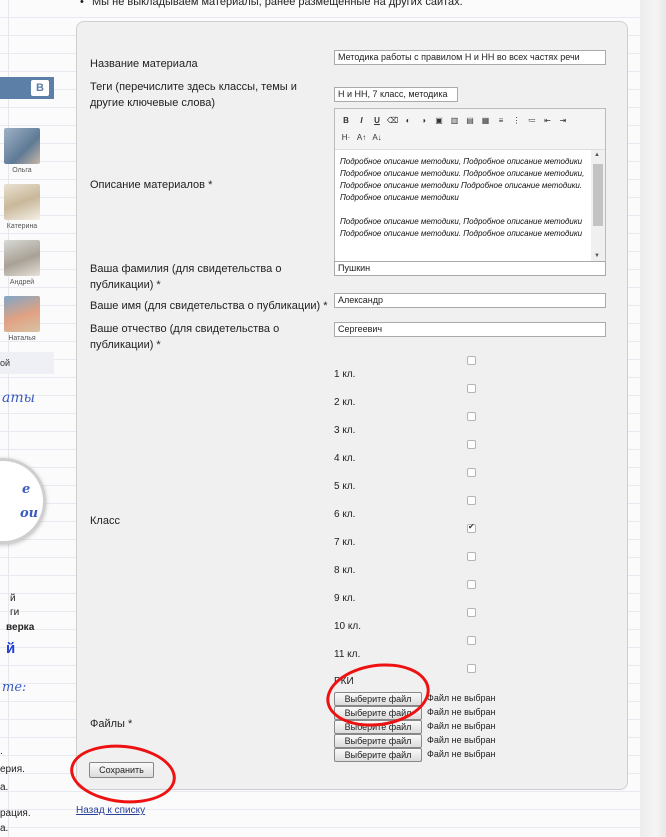 The width and height of the screenshot is (666, 837). What do you see at coordinates (455, 121) in the screenshot?
I see `table-icon: ▥` at bounding box center [455, 121].